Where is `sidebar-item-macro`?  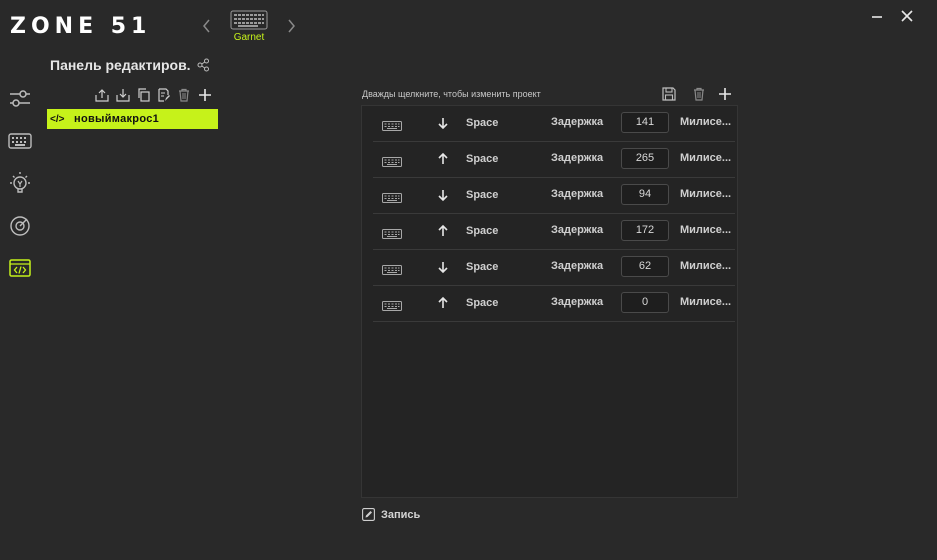 sidebar-item-macro is located at coordinates (20, 268).